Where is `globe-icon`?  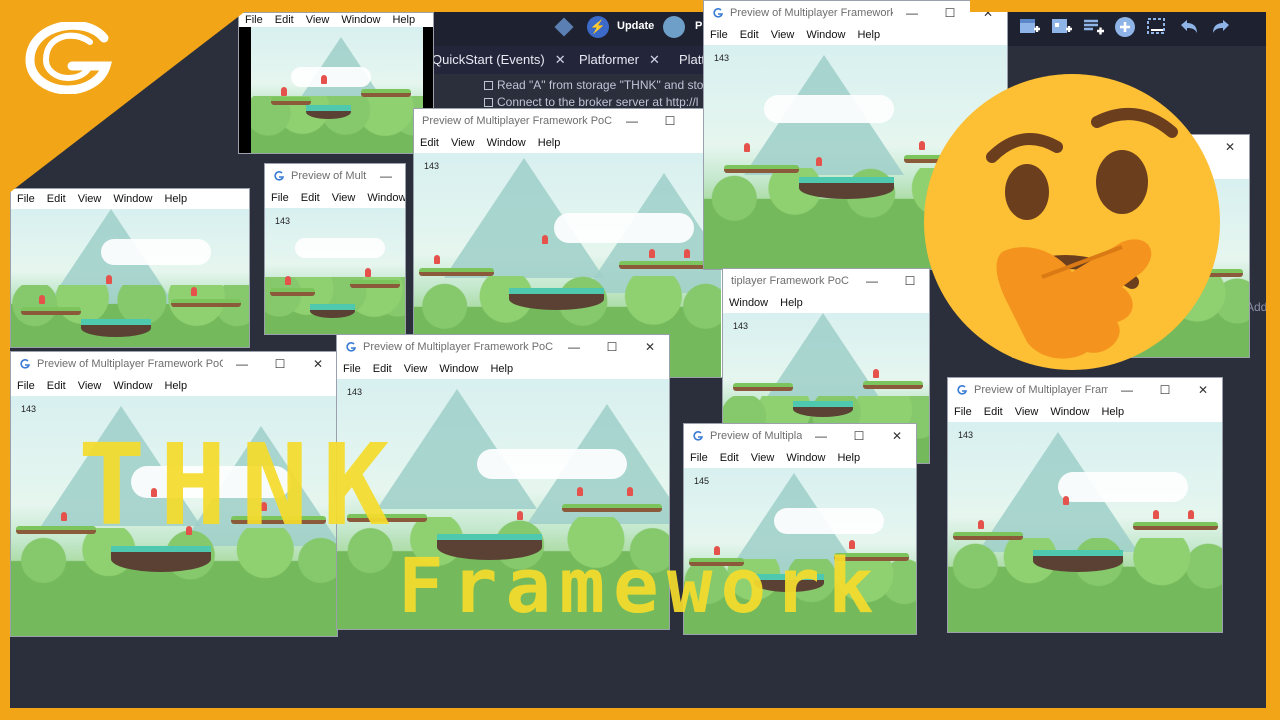 globe-icon is located at coordinates (674, 27).